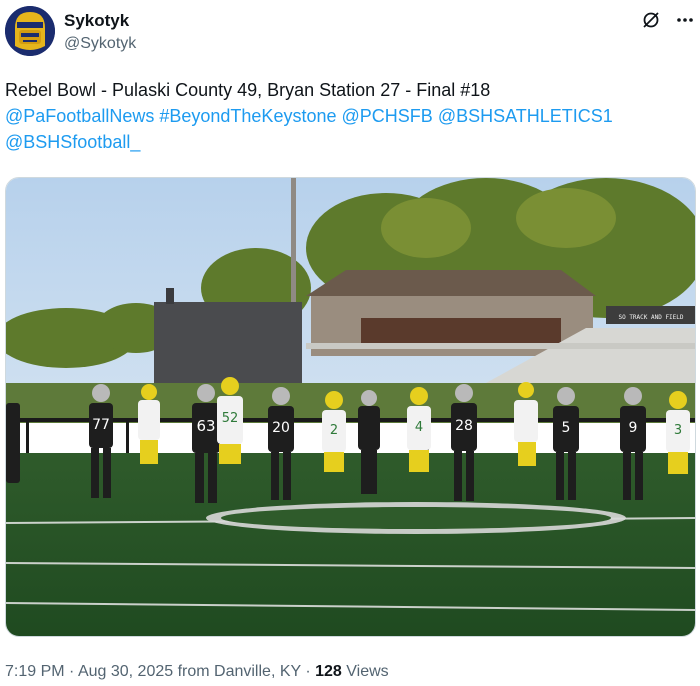  What do you see at coordinates (72, 142) in the screenshot?
I see `mention-link: @BSHSfootball_` at bounding box center [72, 142].